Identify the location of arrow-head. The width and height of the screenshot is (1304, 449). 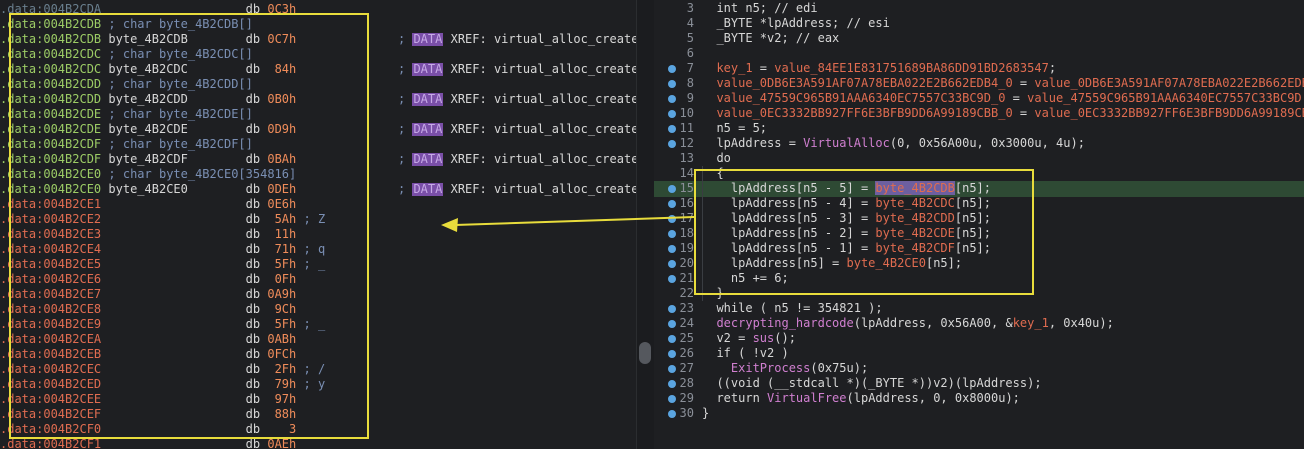
(449, 225).